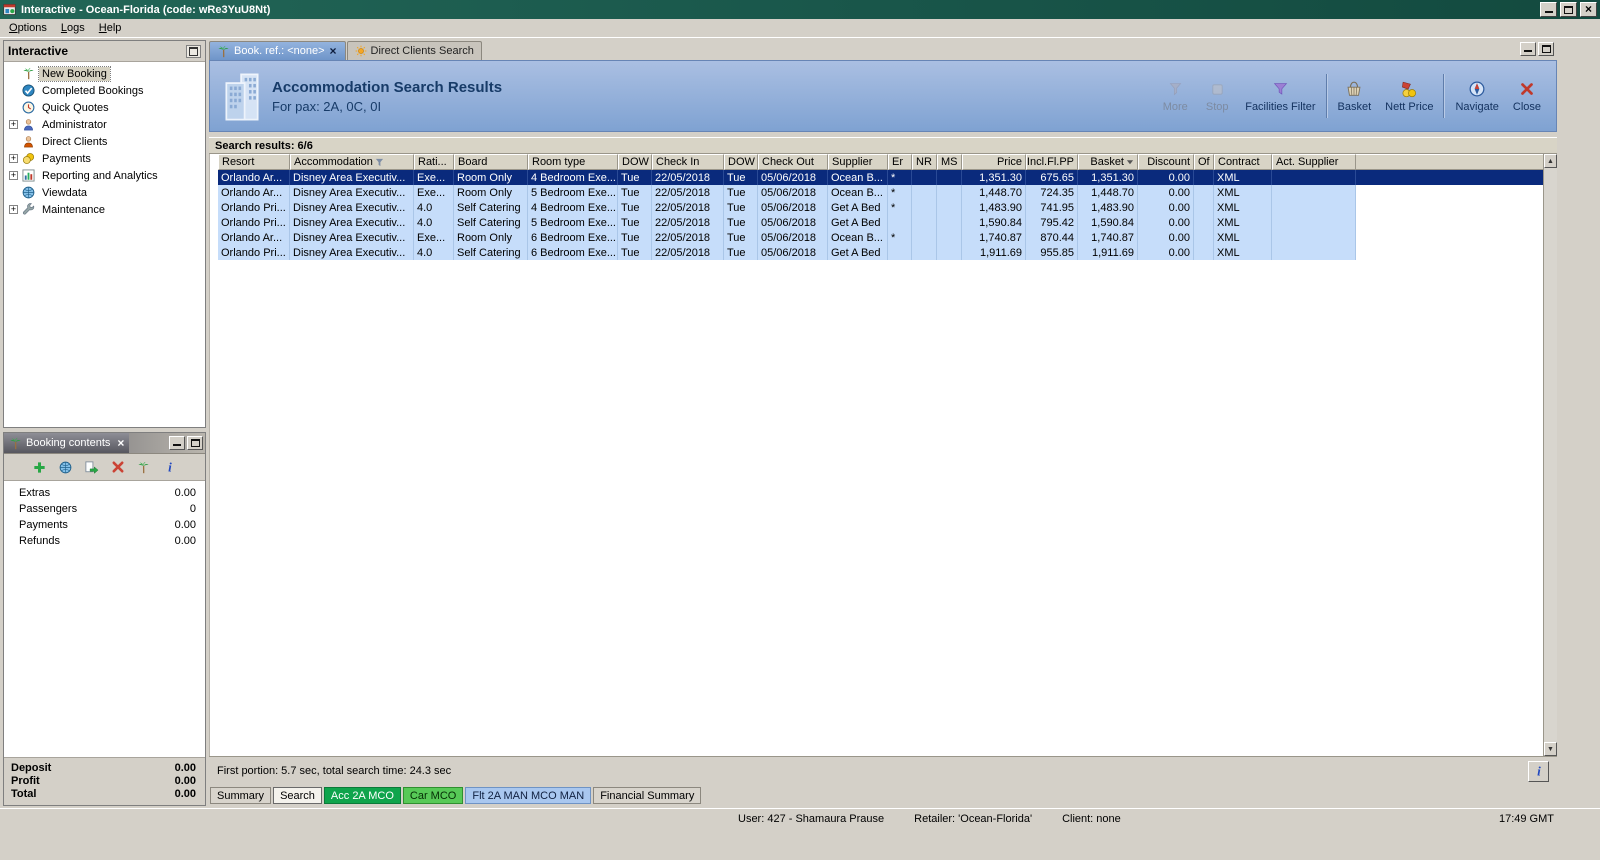 The height and width of the screenshot is (860, 1600). I want to click on cell-price: 1,590.84, so click(994, 222).